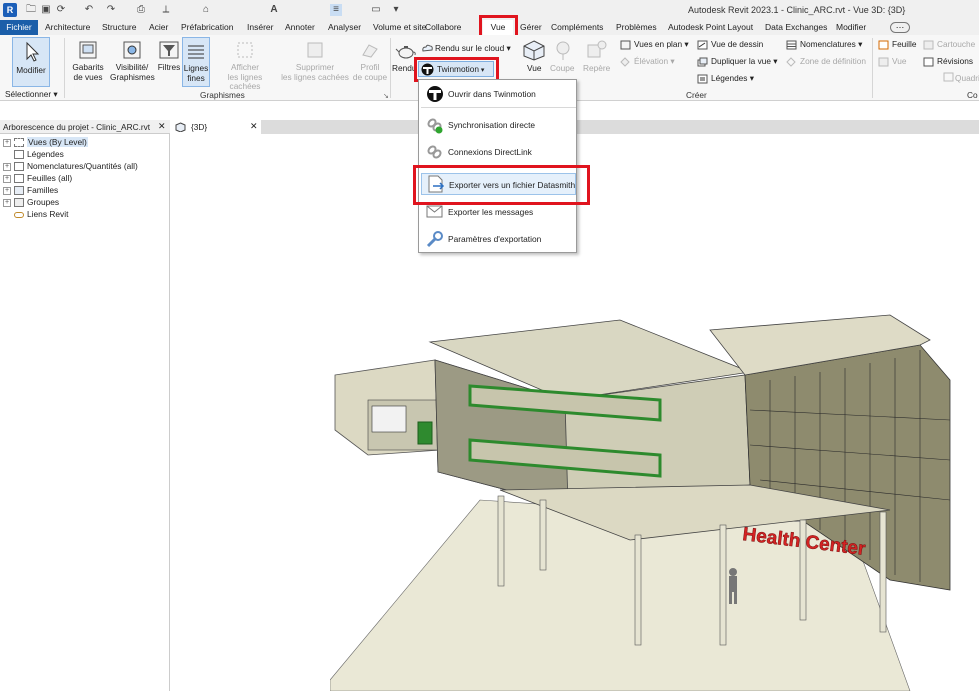 Image resolution: width=979 pixels, height=691 pixels. I want to click on menu-item-directlink-connections: Connexions DirectLink, so click(498, 152).